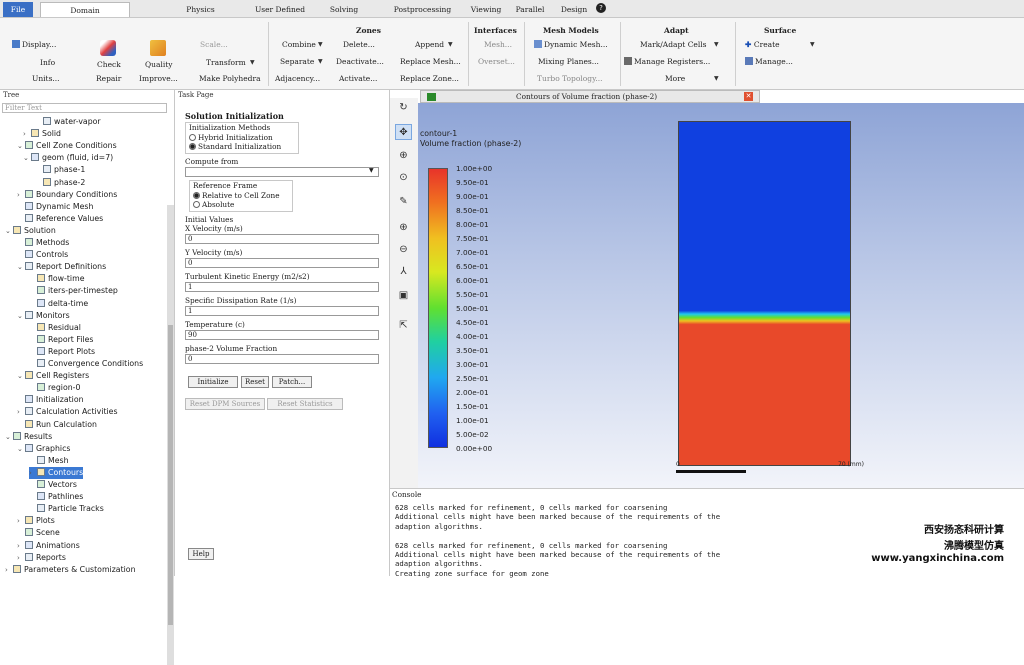  I want to click on tree-item: ⌄ Monitors, so click(43, 316).